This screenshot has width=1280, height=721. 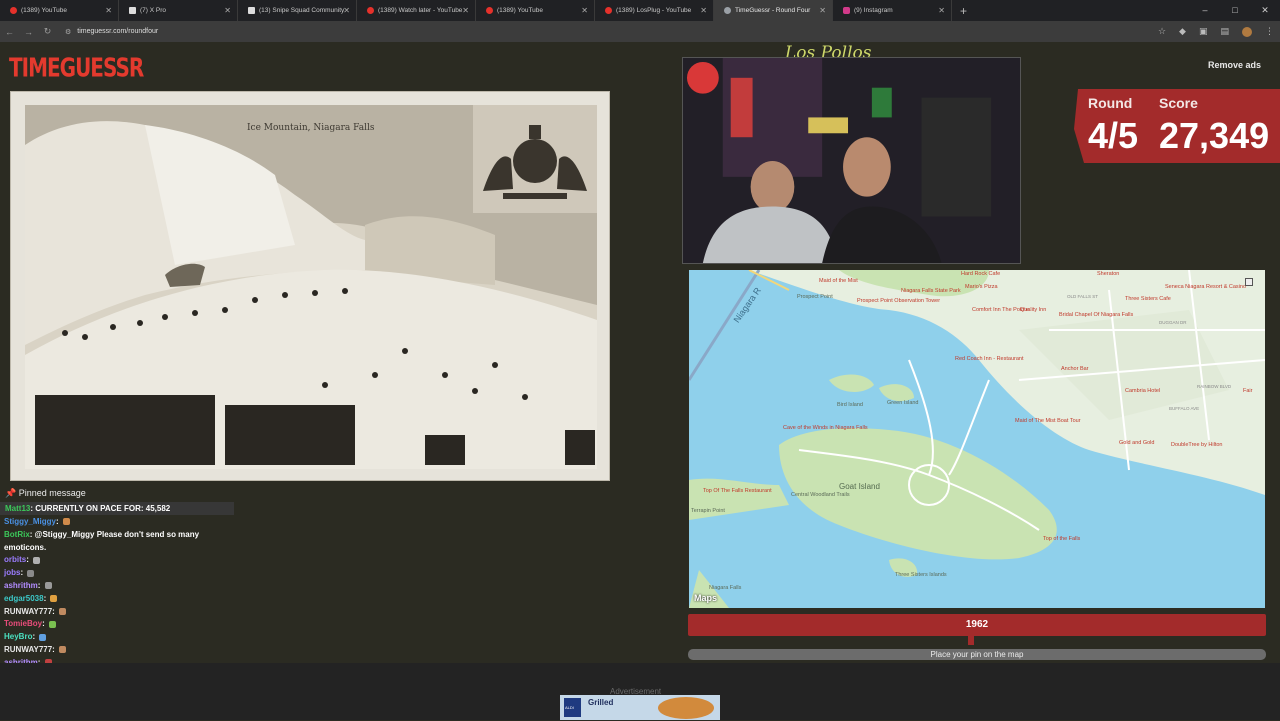 What do you see at coordinates (971, 640) in the screenshot?
I see `year-slider-handle` at bounding box center [971, 640].